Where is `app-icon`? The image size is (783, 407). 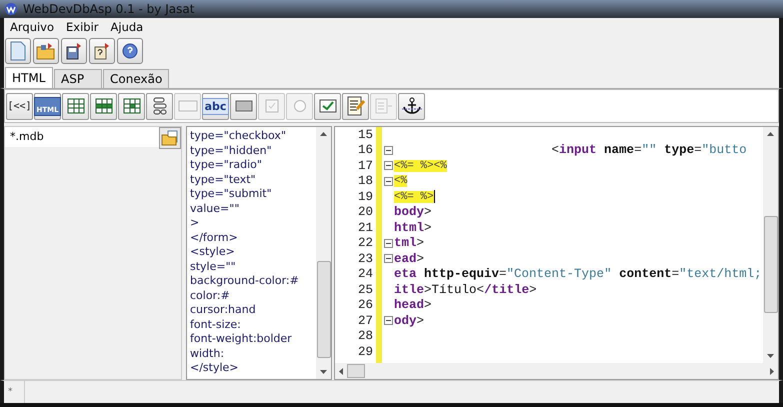 app-icon is located at coordinates (11, 9).